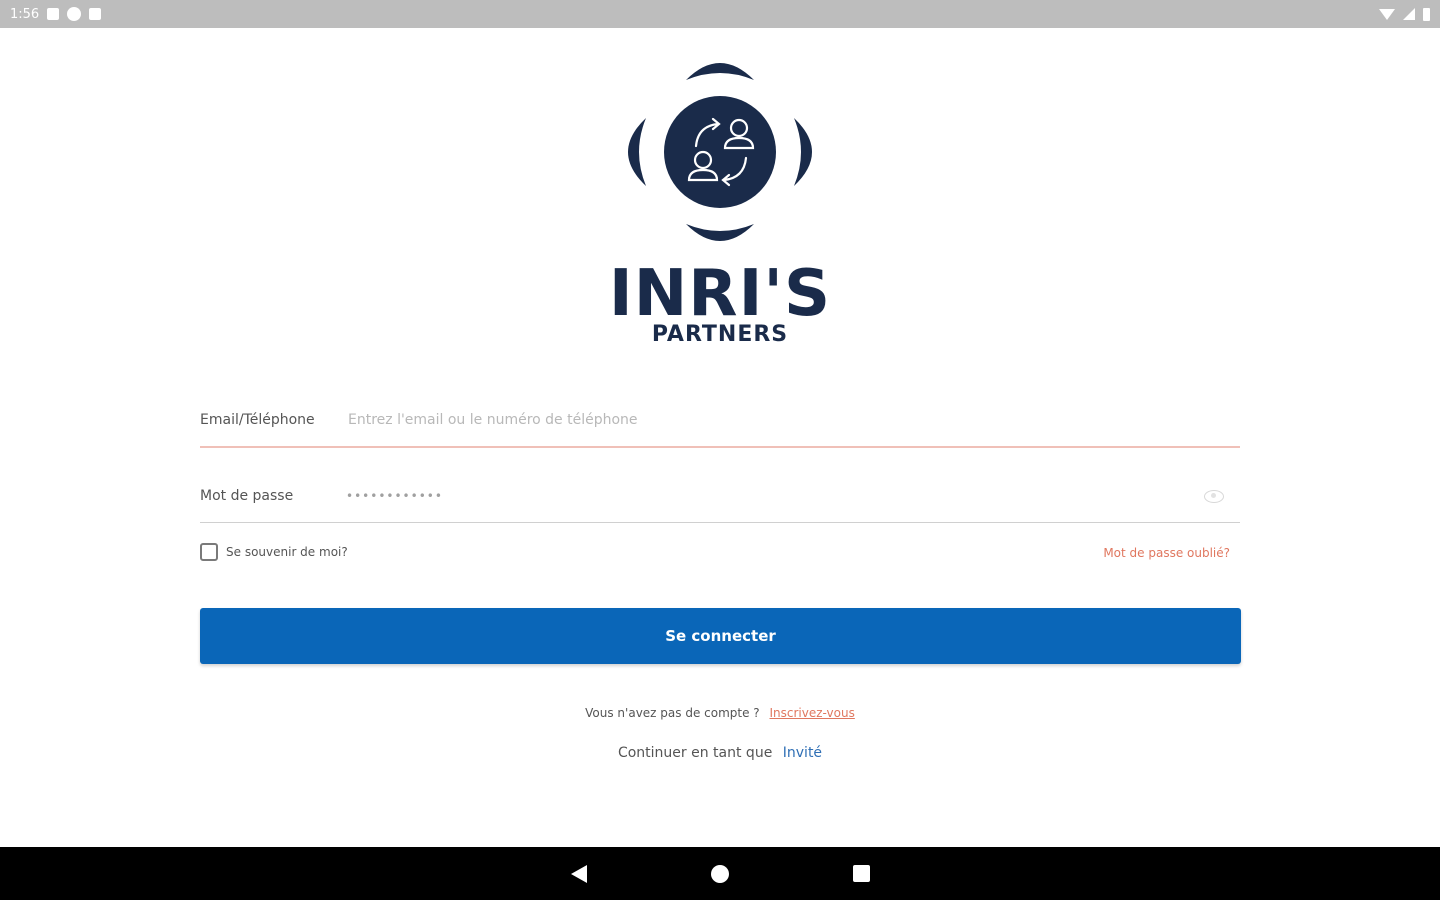 This screenshot has width=1440, height=900. What do you see at coordinates (1387, 14) in the screenshot?
I see `wifi-icon` at bounding box center [1387, 14].